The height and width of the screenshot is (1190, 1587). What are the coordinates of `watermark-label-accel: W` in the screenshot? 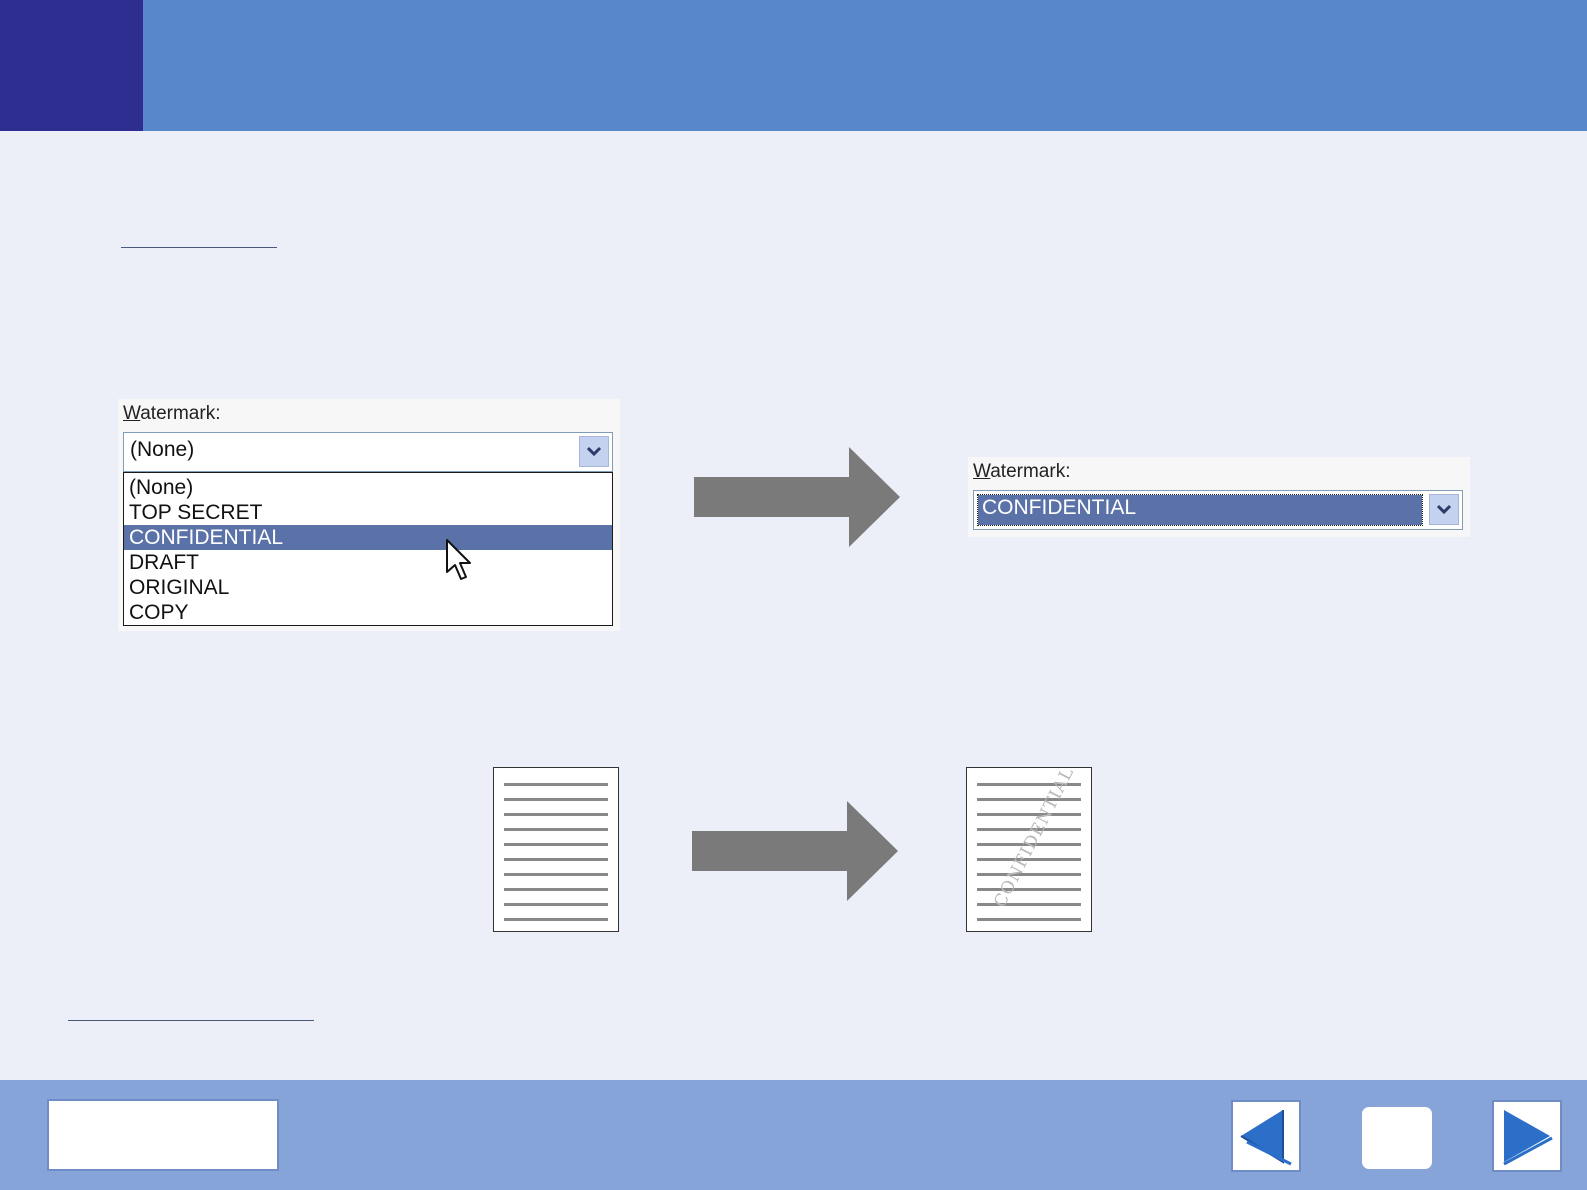 It's located at (132, 413).